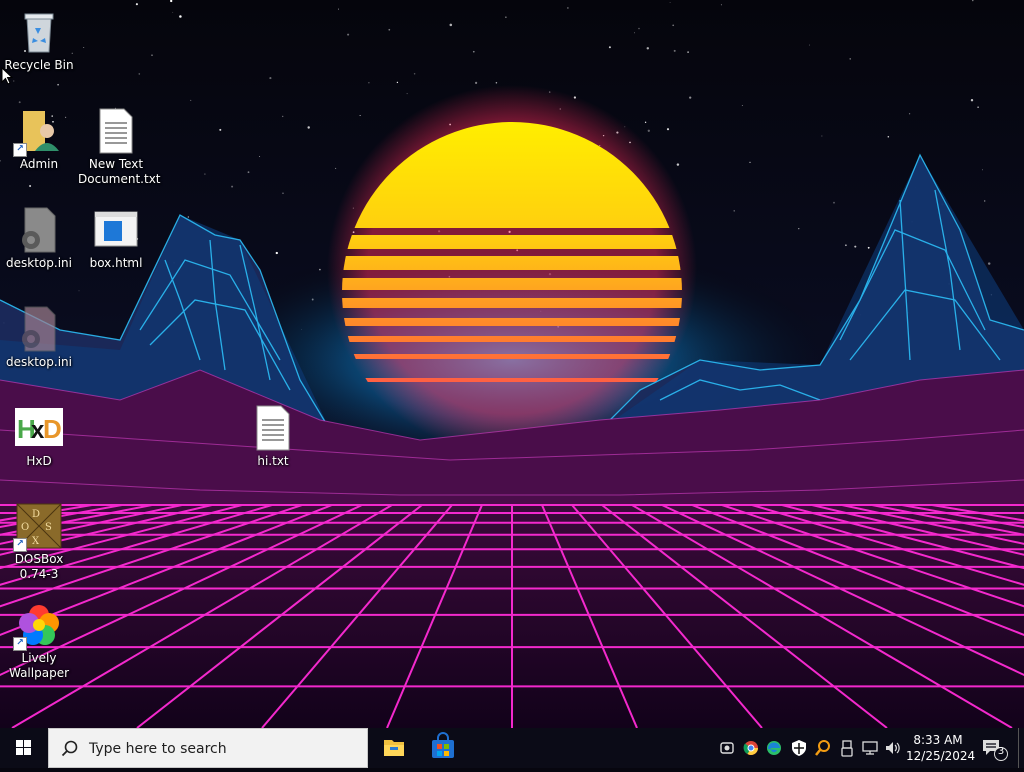  What do you see at coordinates (39, 164) in the screenshot?
I see `admin-label: Admin` at bounding box center [39, 164].